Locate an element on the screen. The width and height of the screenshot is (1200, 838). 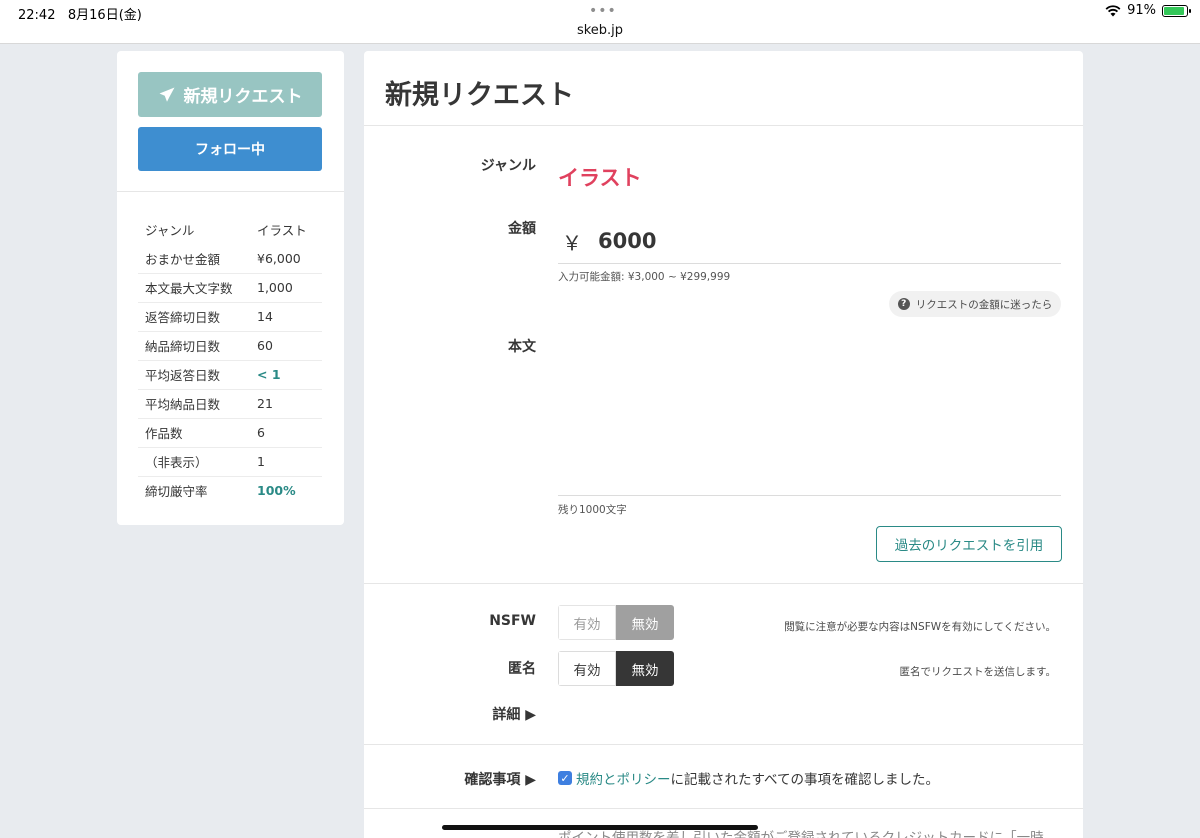
wifi-icon is located at coordinates (1113, 10).